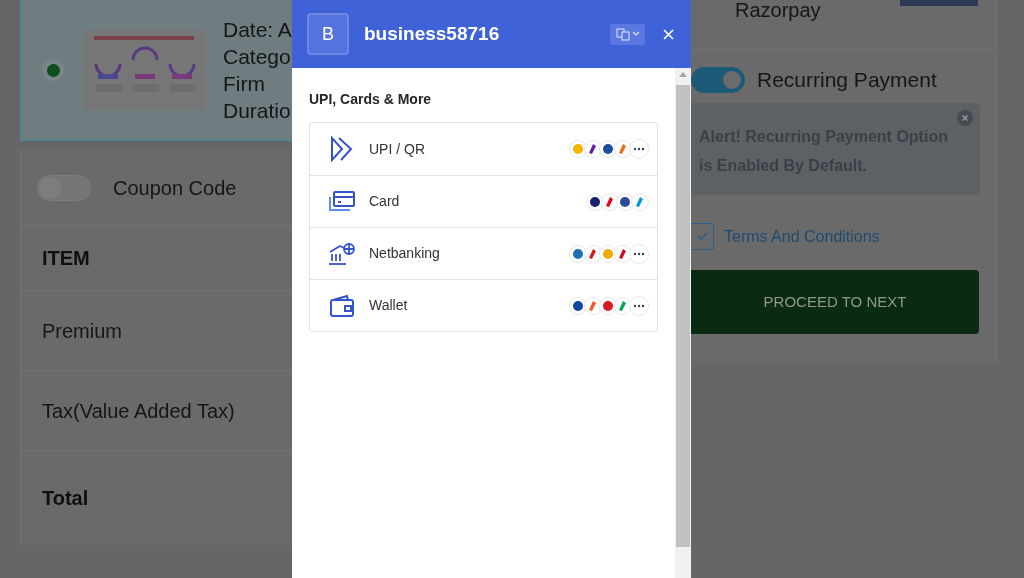  What do you see at coordinates (835, 302) in the screenshot?
I see `proceed-button: PROCEED TO NEXT` at bounding box center [835, 302].